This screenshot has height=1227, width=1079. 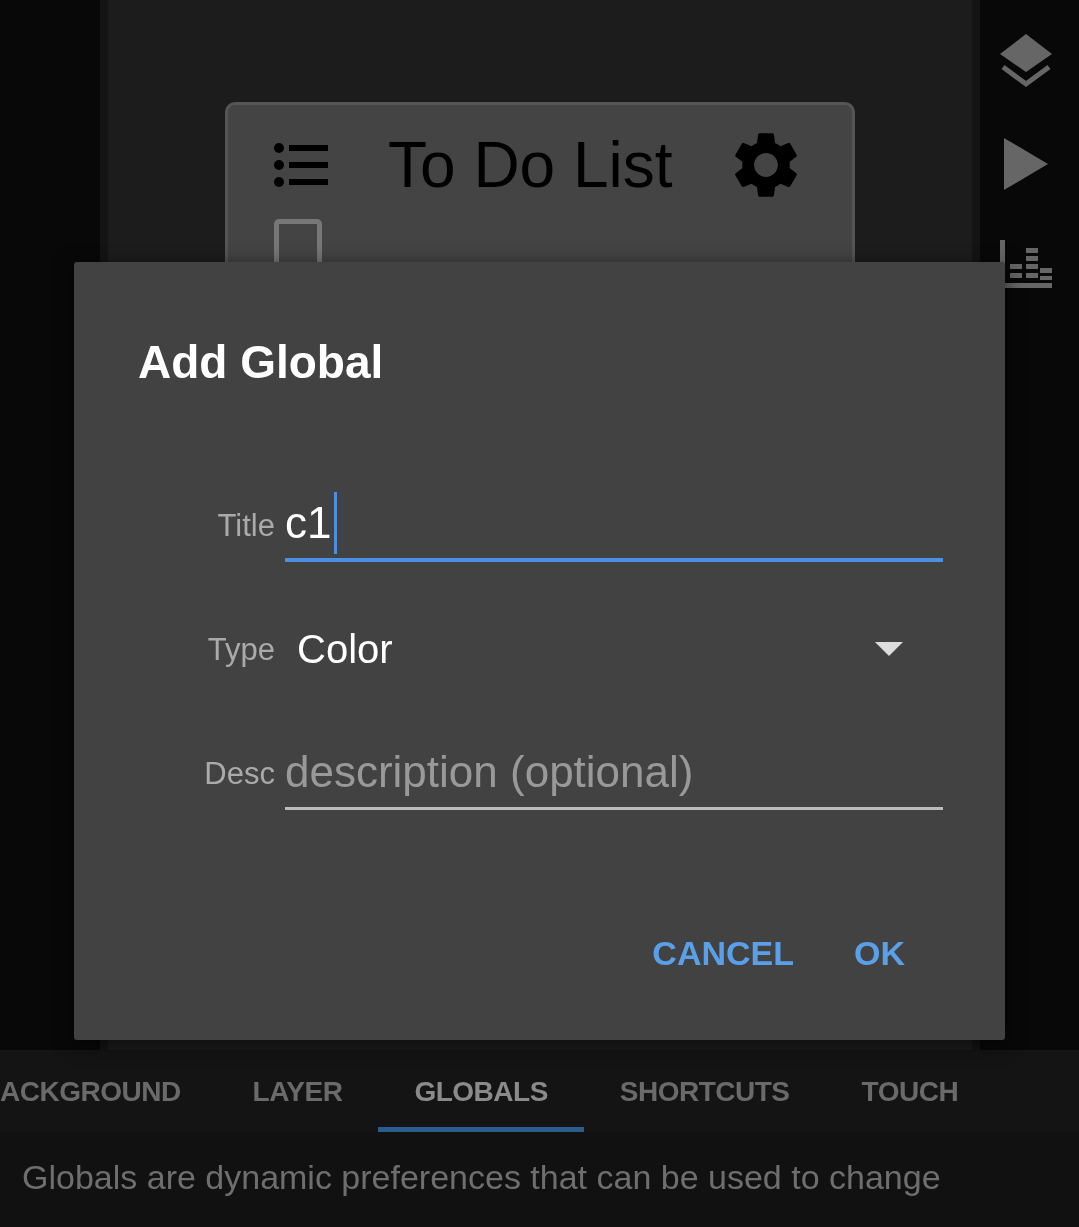 I want to click on cancel-button: CANCEL, so click(x=723, y=953).